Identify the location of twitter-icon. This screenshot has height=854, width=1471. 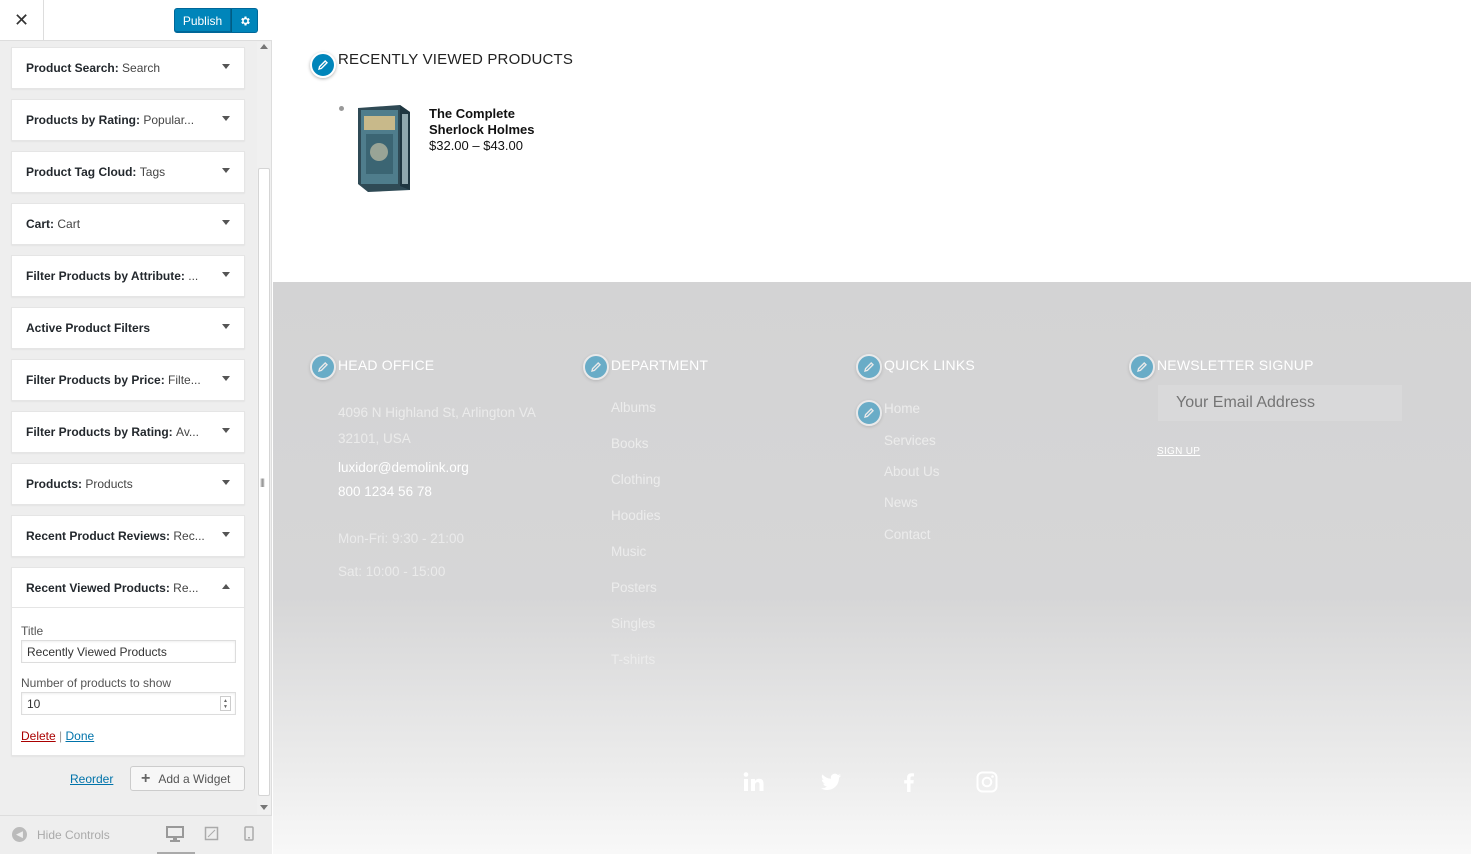
(831, 782).